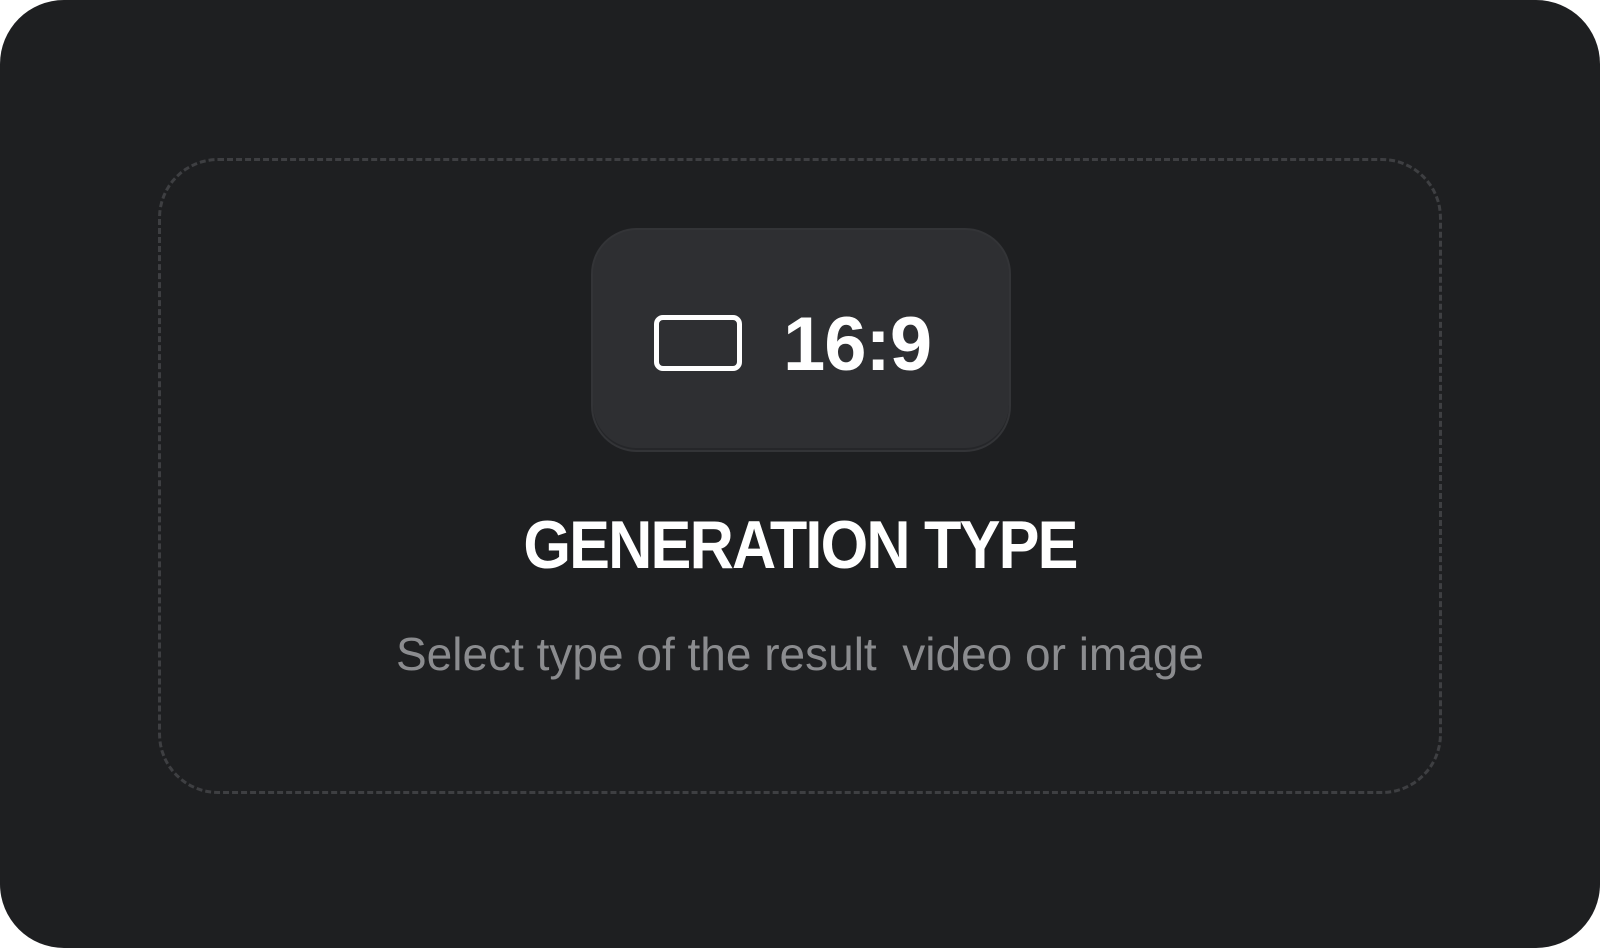  I want to click on aspect-ratio-label: 16:9, so click(857, 344).